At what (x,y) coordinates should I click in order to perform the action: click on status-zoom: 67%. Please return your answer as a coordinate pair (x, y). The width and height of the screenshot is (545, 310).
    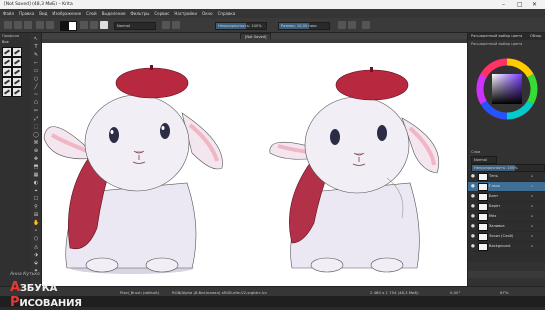
    Looking at the image, I should click on (504, 292).